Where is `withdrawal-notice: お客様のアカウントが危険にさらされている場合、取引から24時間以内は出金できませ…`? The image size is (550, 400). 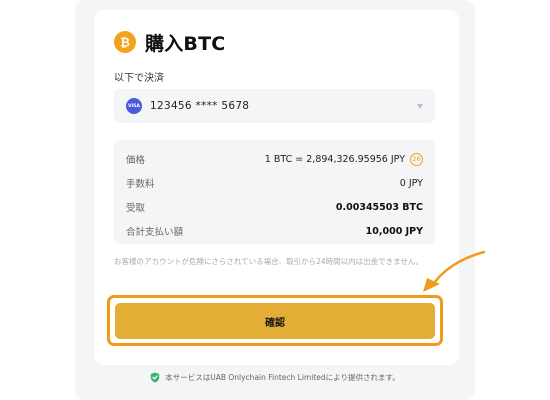 withdrawal-notice: お客様のアカウントが危険にさらされている場合、取引から24時間以内は出金できませ… is located at coordinates (268, 261).